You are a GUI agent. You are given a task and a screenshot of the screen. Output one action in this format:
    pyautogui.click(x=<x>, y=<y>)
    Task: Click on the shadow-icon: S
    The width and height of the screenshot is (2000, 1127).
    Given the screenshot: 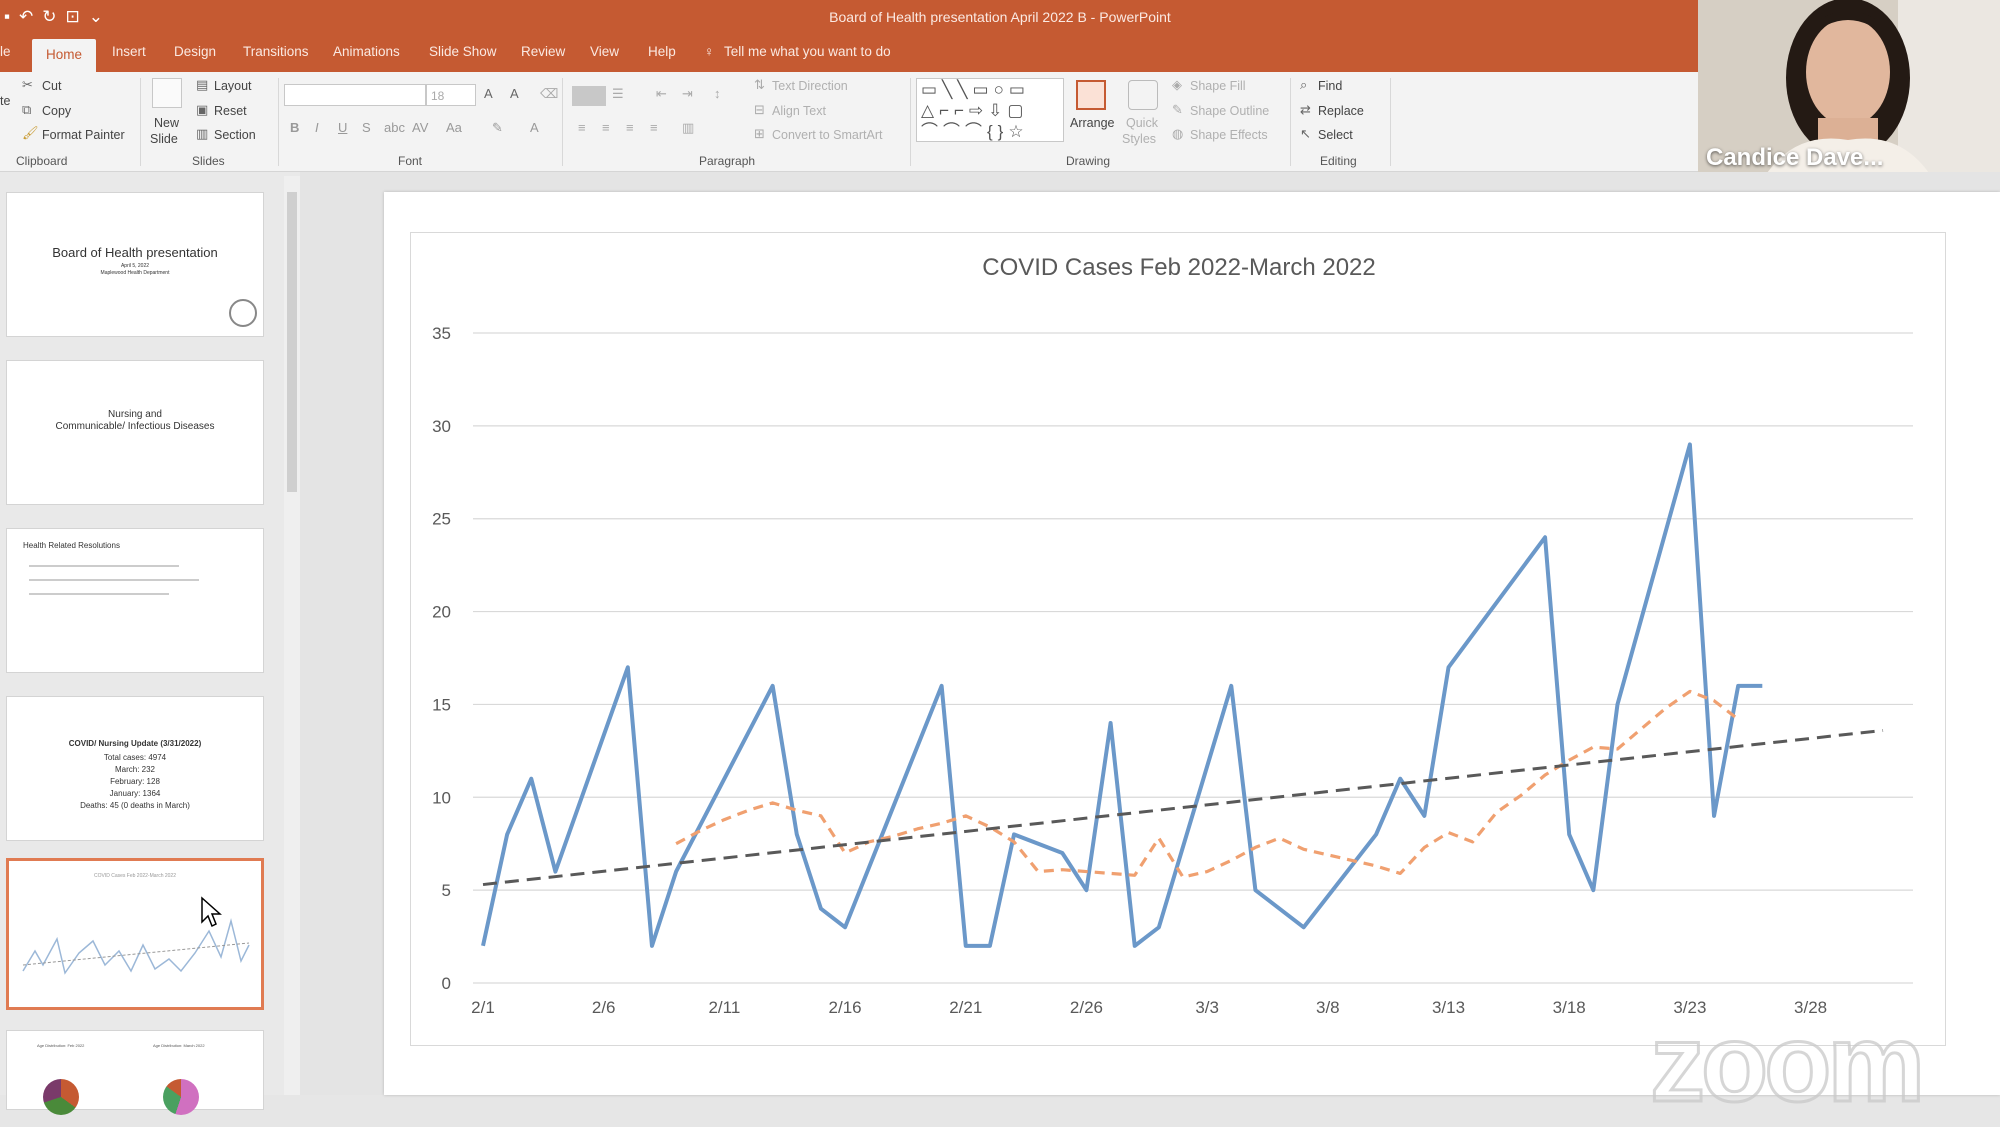 What is the action you would take?
    pyautogui.click(x=366, y=127)
    